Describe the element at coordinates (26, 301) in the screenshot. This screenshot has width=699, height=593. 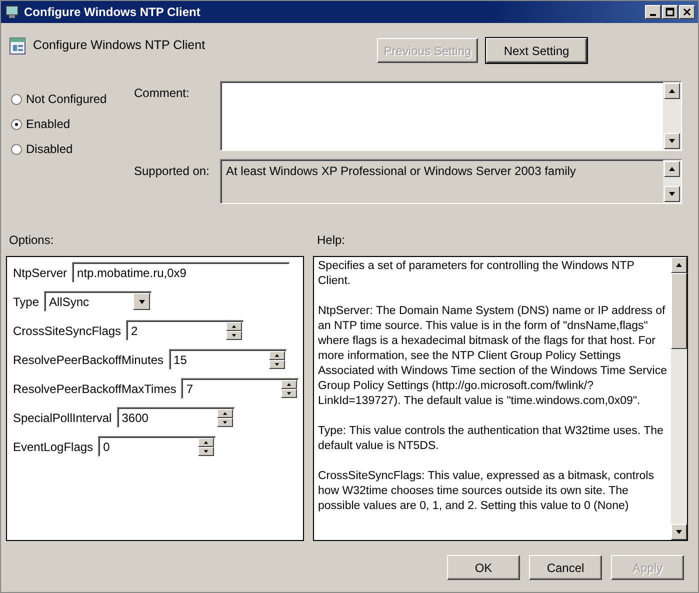
I see `option-label: Type` at that location.